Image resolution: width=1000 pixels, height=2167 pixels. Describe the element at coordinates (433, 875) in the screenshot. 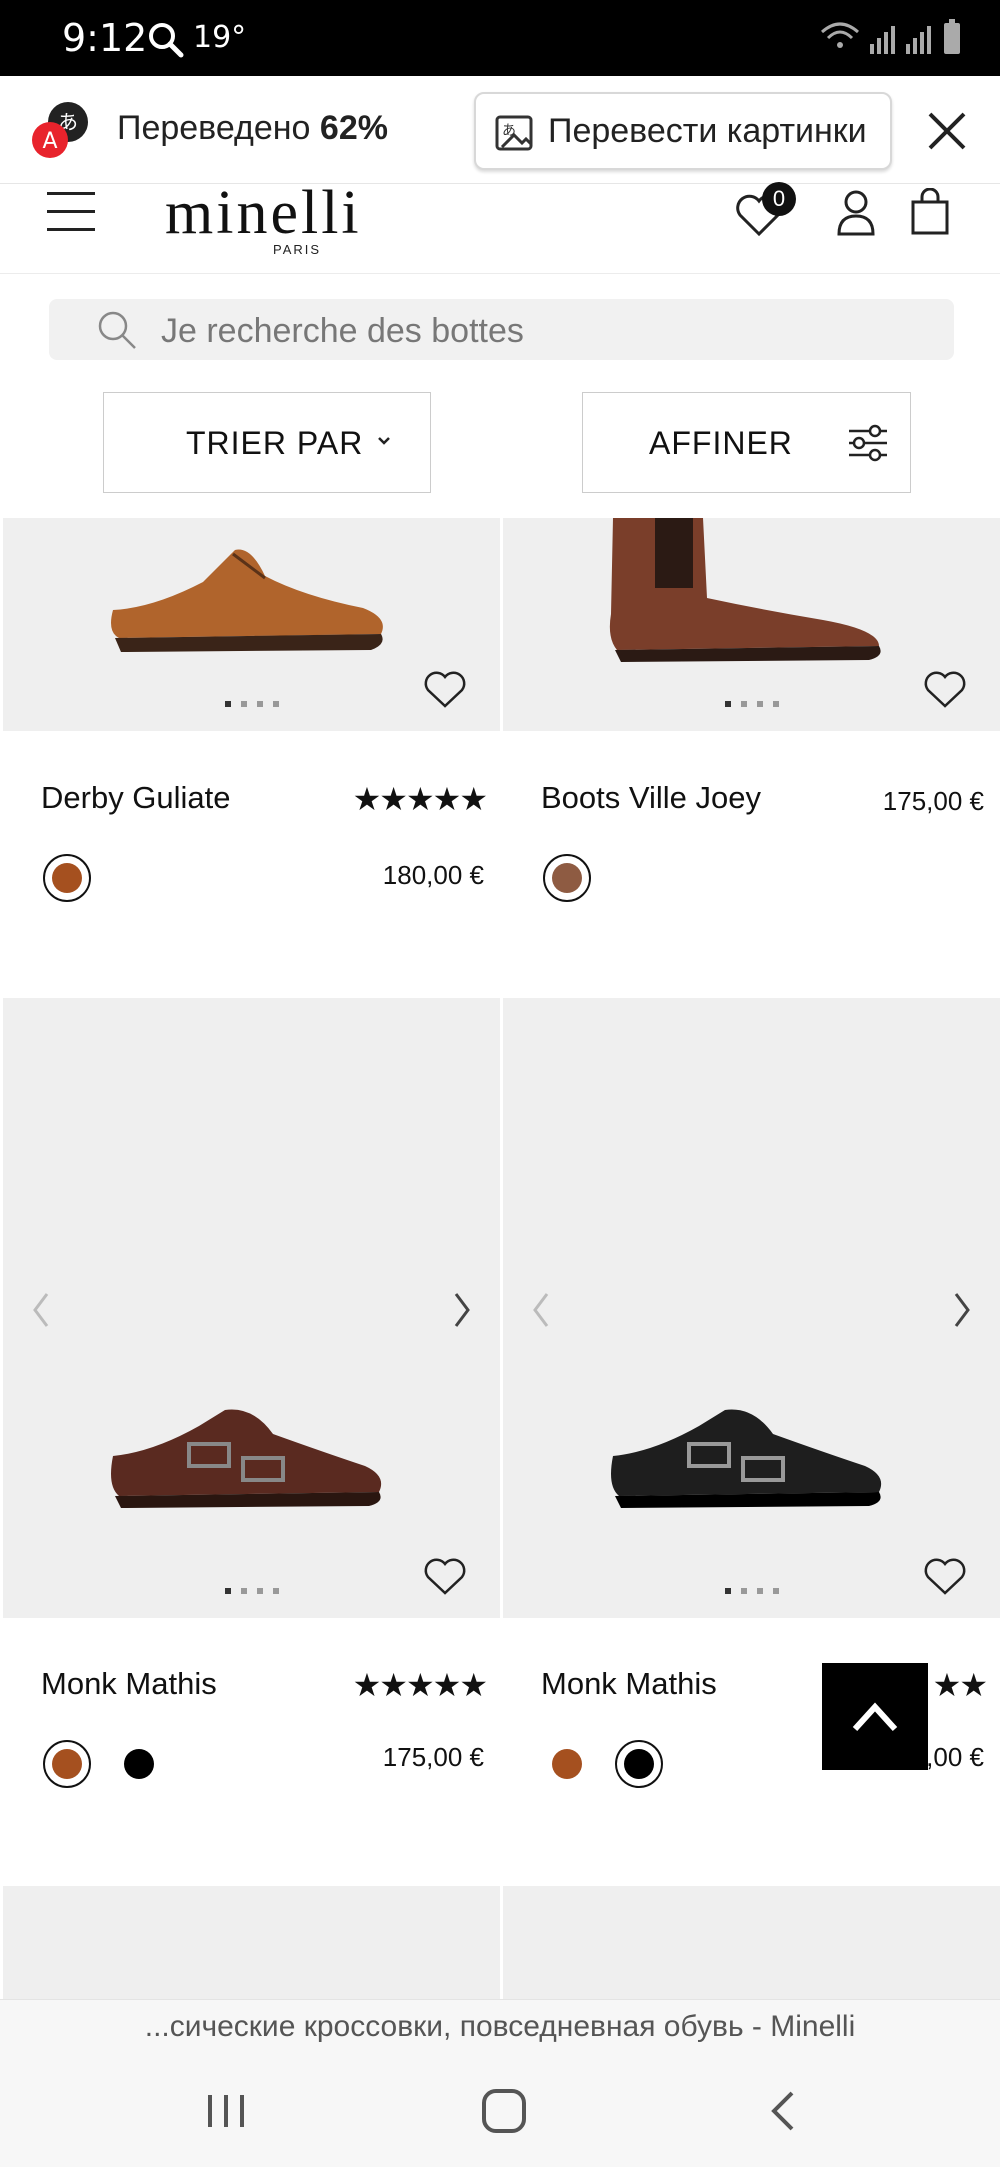

I see `product-price: 180,00 €` at that location.